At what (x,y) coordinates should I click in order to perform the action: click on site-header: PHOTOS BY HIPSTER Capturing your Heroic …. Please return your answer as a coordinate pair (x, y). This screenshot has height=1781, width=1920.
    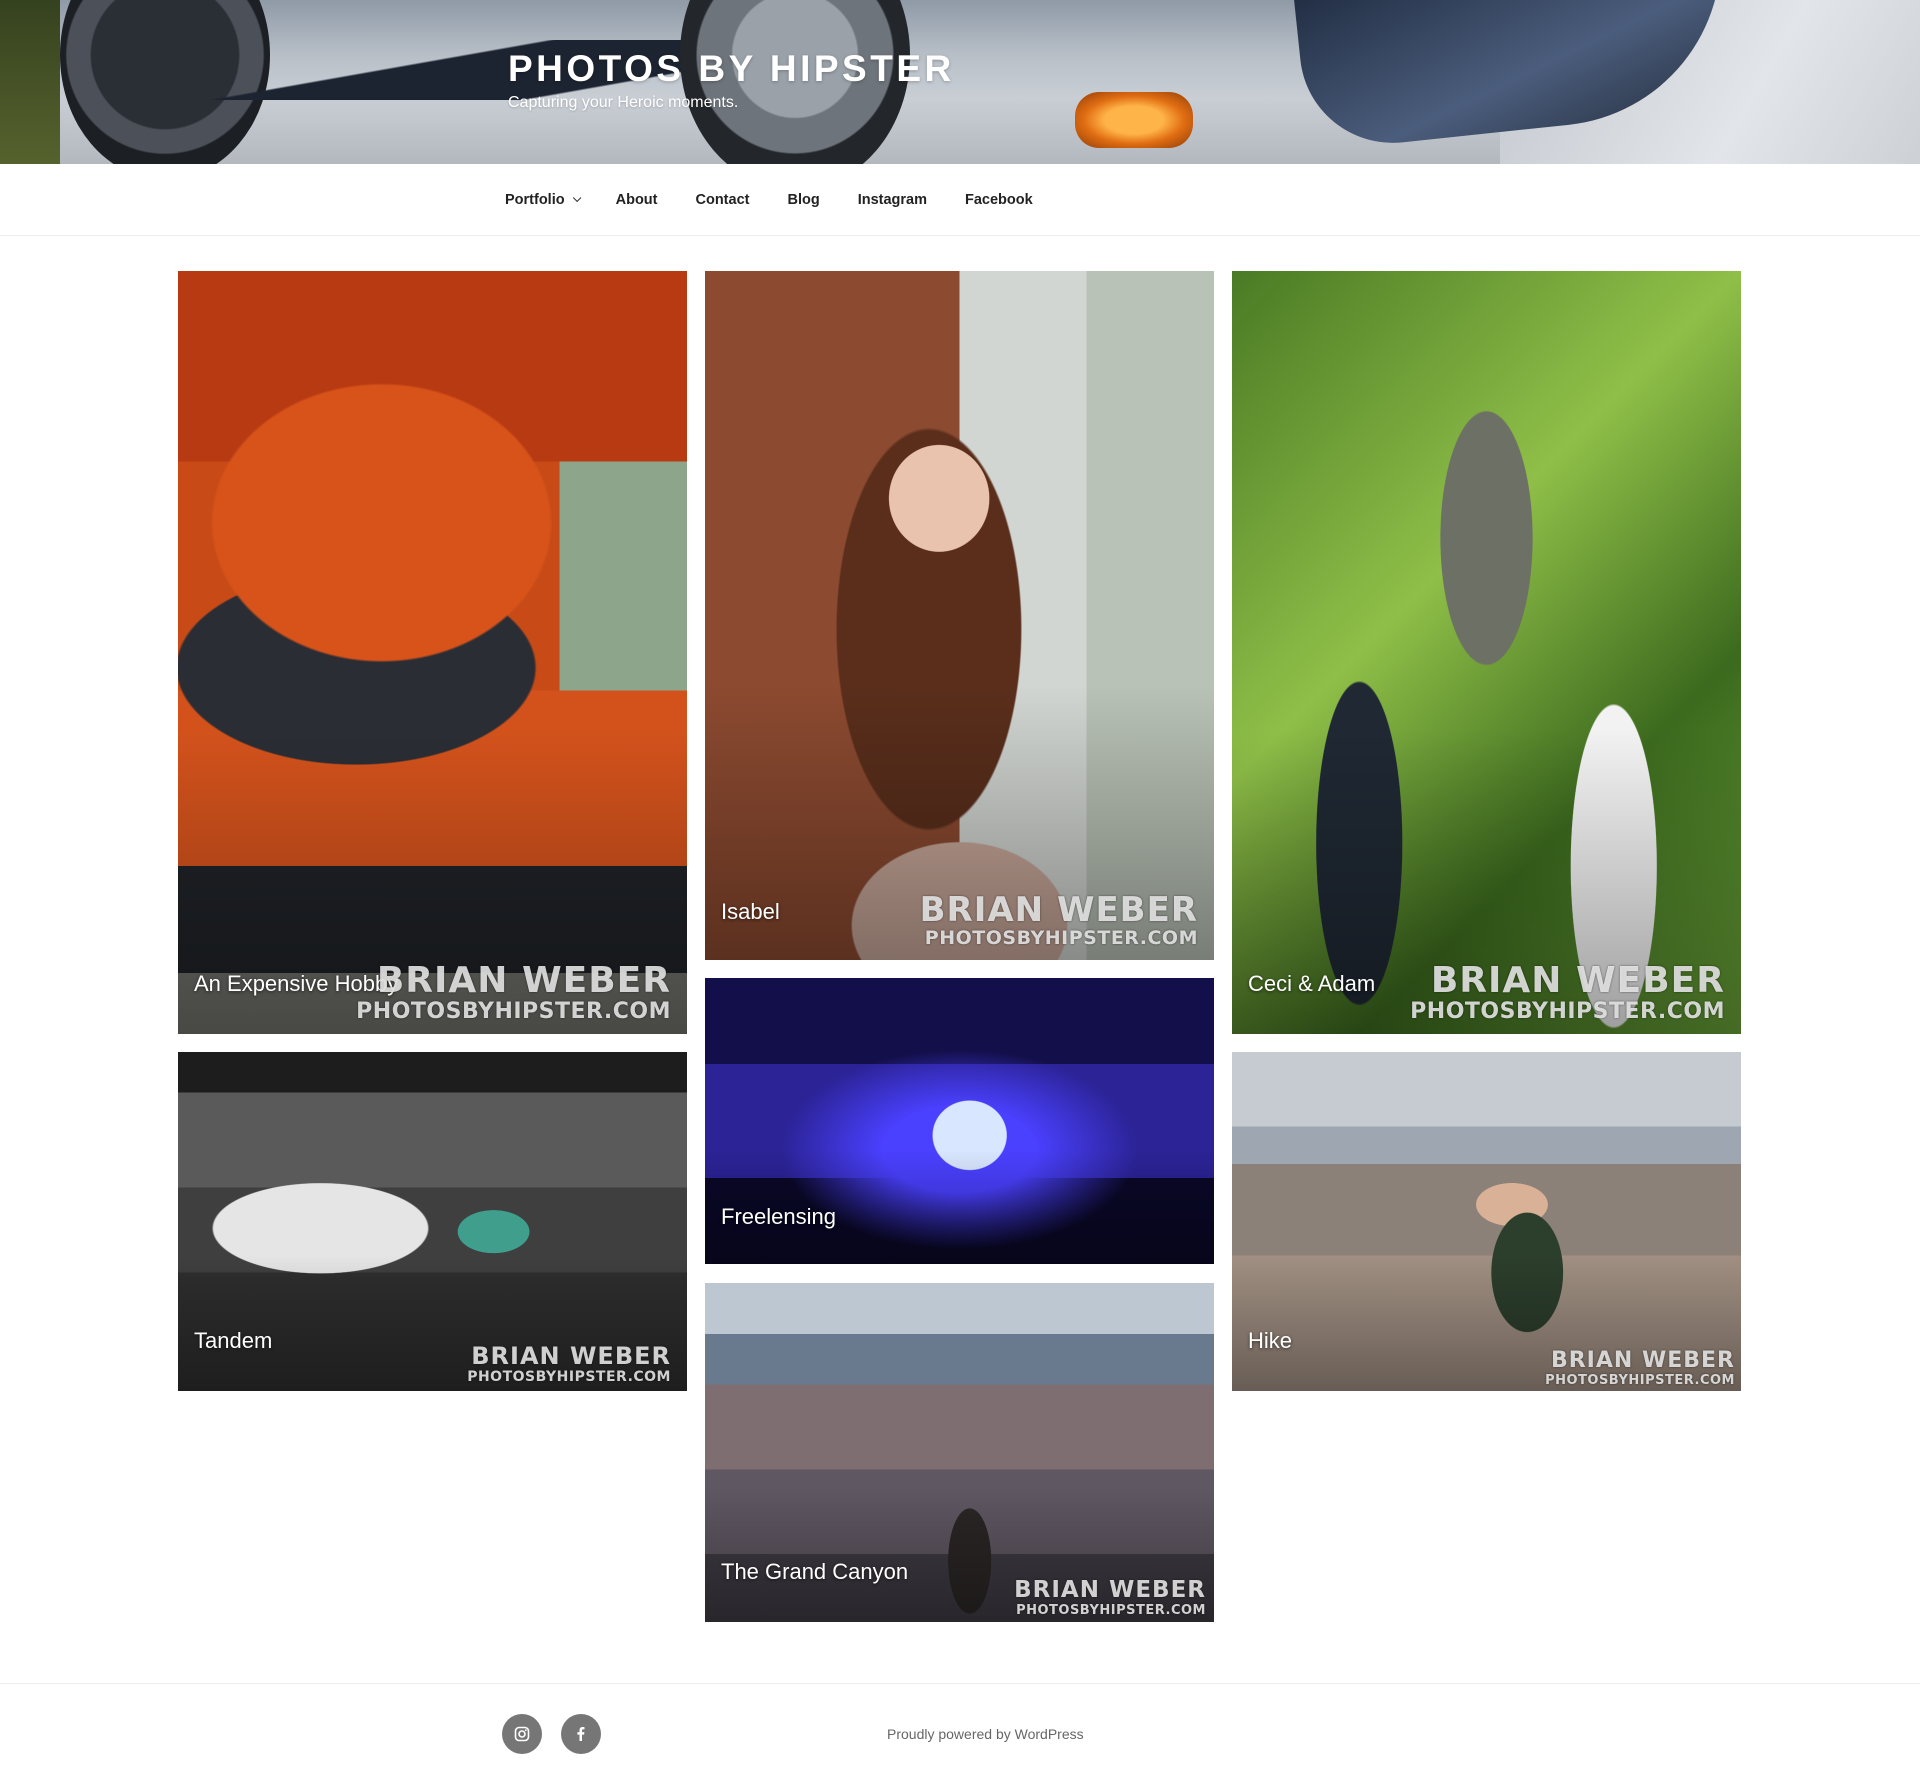
    Looking at the image, I should click on (960, 82).